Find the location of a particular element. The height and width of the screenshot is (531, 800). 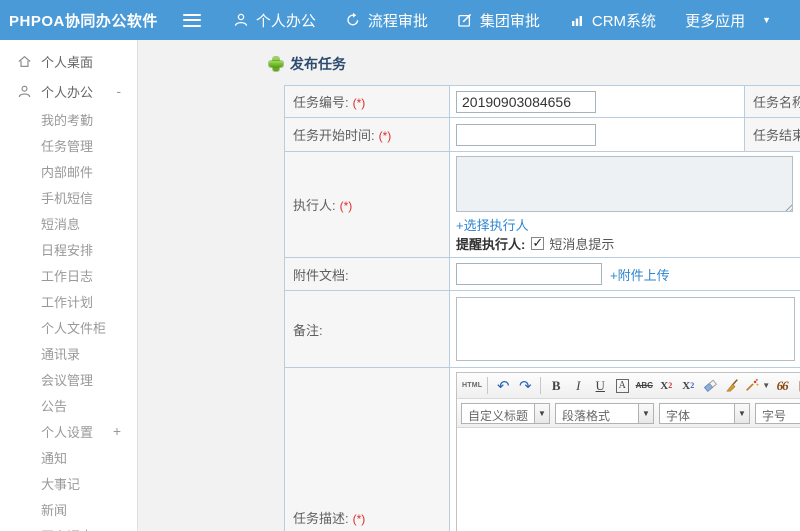

sidebar-item-label: 个人办公 is located at coordinates (67, 92).